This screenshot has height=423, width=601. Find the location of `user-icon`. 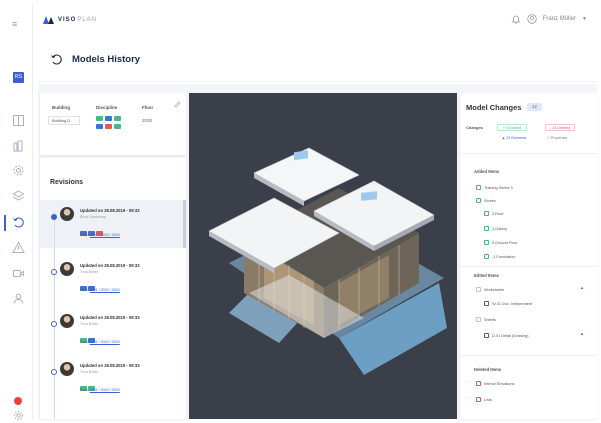

user-icon is located at coordinates (18, 298).